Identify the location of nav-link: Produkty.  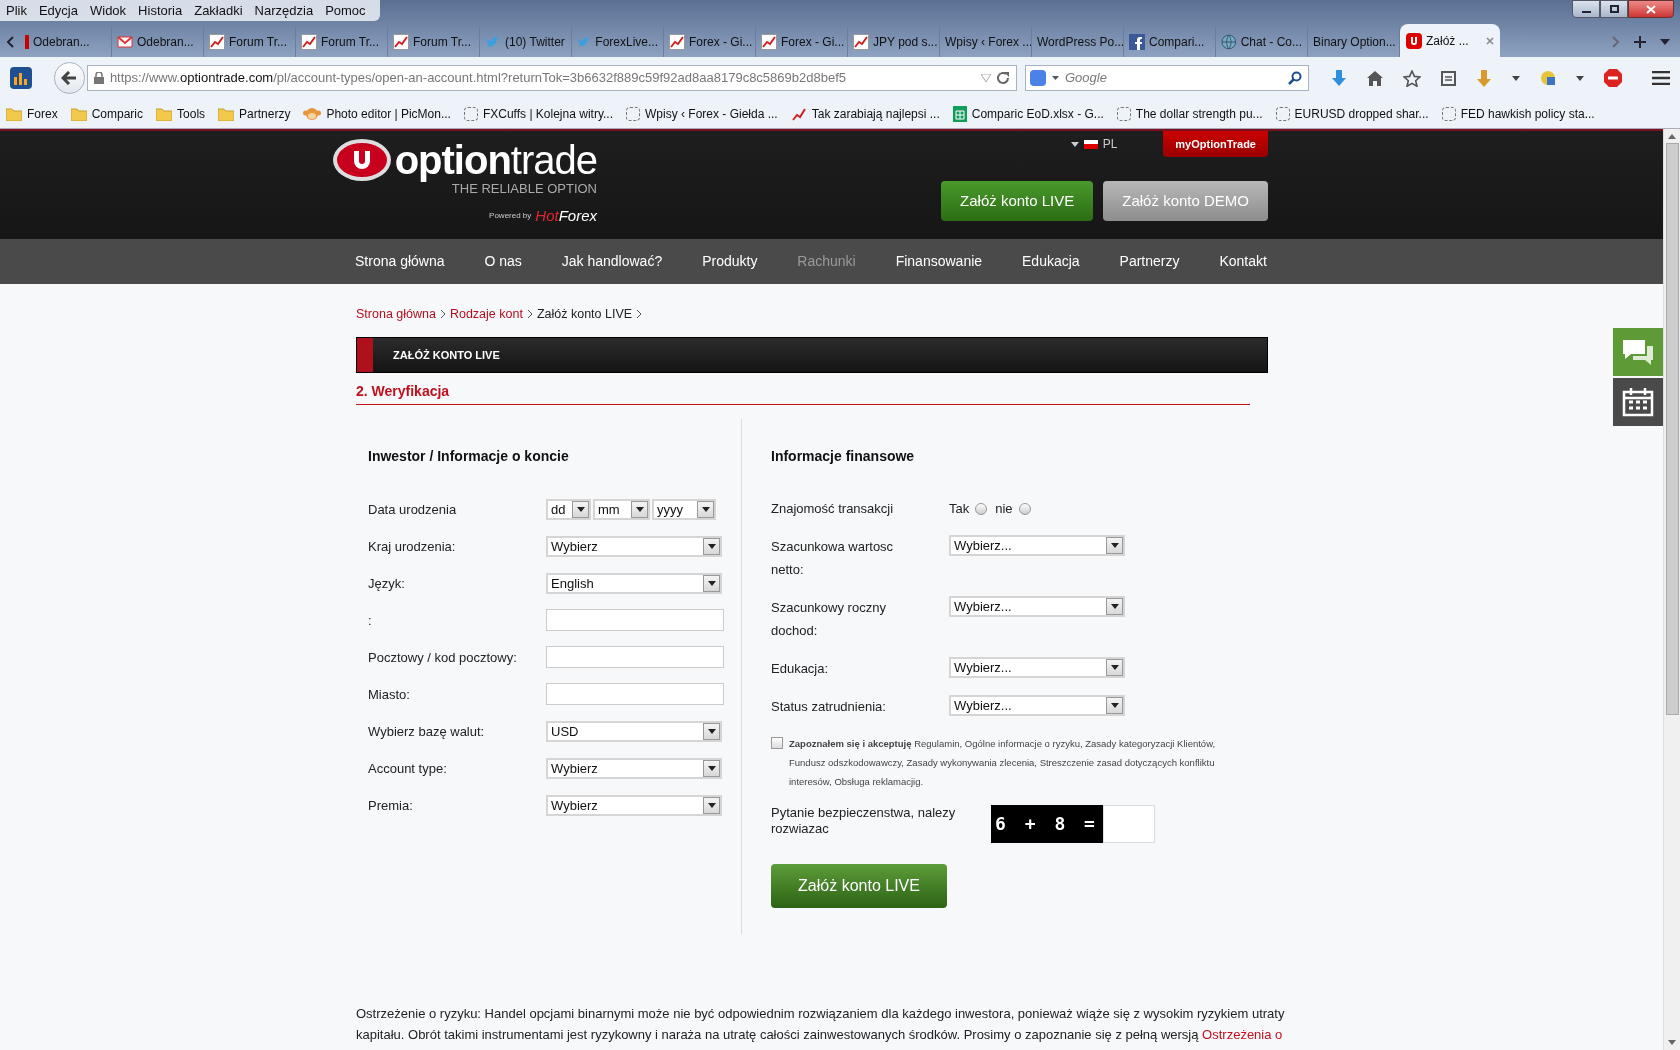
(730, 261).